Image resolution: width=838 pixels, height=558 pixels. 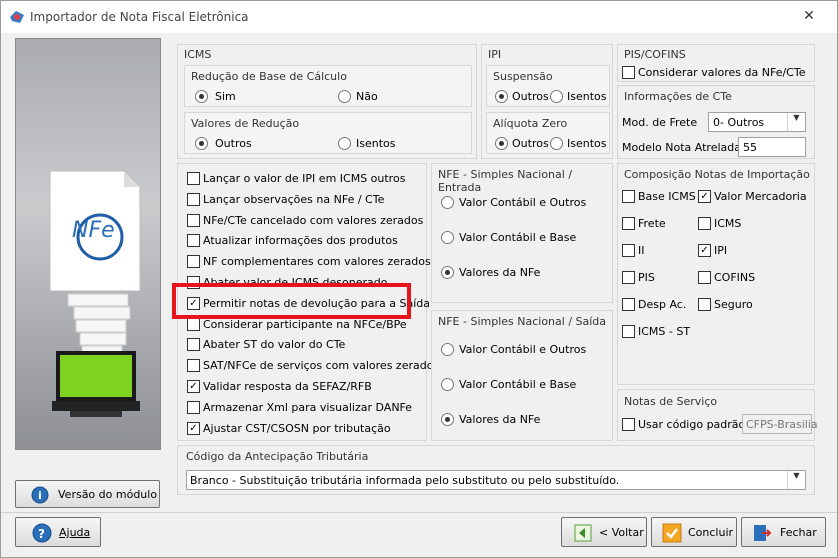 What do you see at coordinates (419, 17) in the screenshot?
I see `title-bar: Importador de Nota Fiscal Eletrônica ✕` at bounding box center [419, 17].